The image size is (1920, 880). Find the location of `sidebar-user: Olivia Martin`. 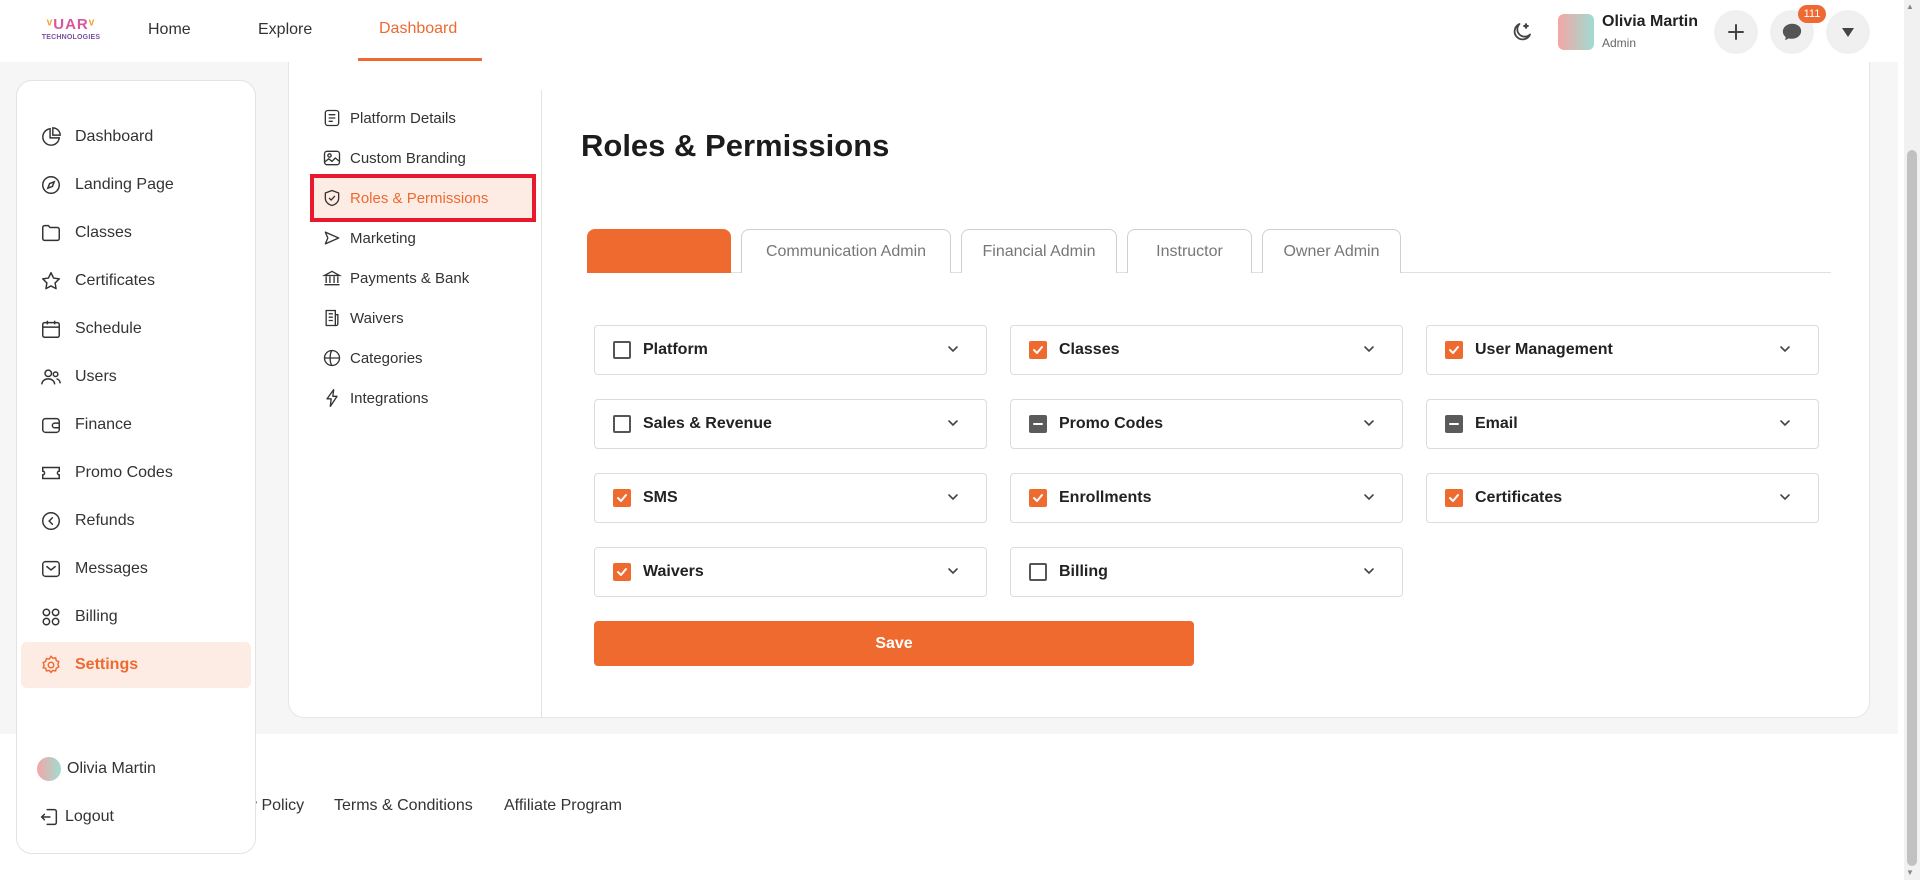

sidebar-user: Olivia Martin is located at coordinates (96, 769).